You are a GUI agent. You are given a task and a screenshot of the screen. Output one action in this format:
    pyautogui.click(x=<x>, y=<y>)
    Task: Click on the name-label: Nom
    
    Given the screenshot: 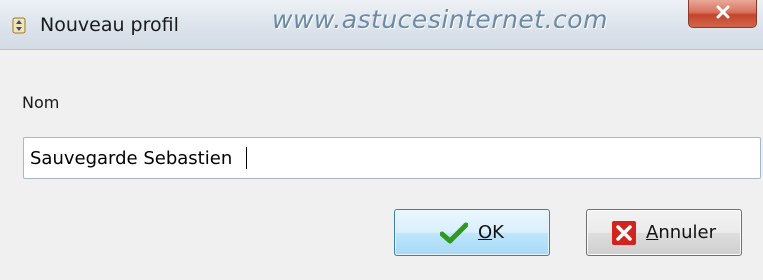 What is the action you would take?
    pyautogui.click(x=41, y=102)
    